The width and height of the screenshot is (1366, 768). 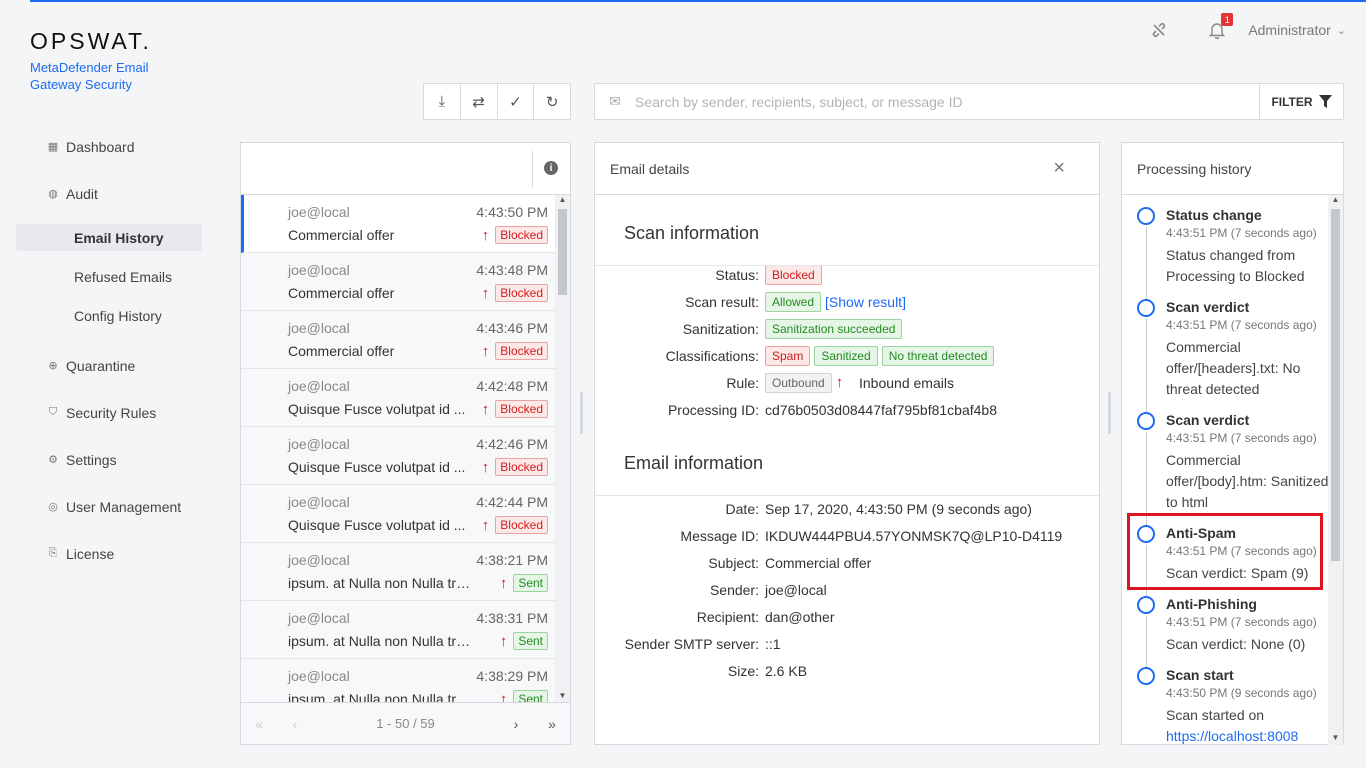 What do you see at coordinates (938, 355) in the screenshot?
I see `classification-badge: No threat detected` at bounding box center [938, 355].